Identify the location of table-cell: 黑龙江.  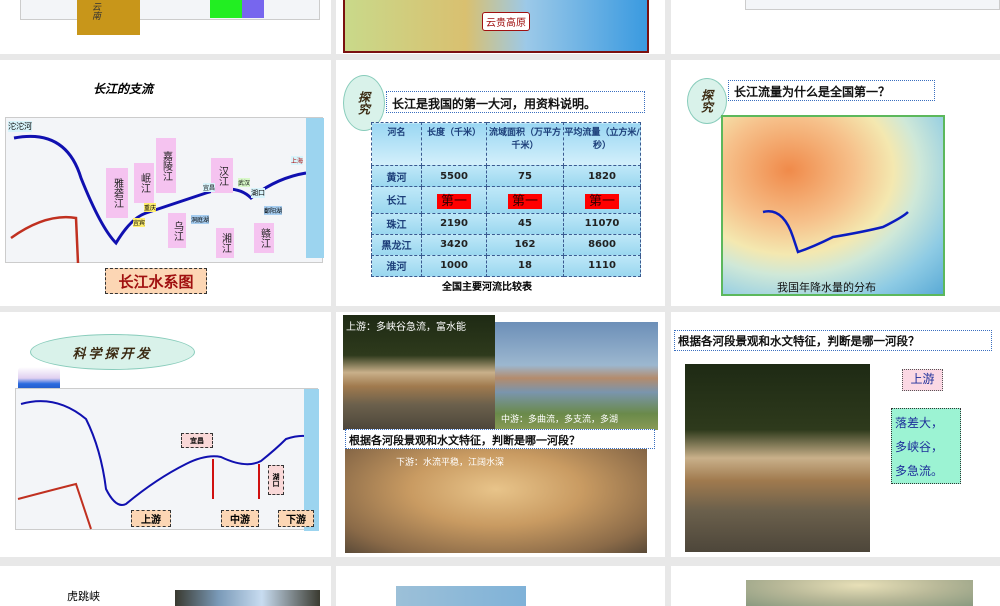
(396, 244).